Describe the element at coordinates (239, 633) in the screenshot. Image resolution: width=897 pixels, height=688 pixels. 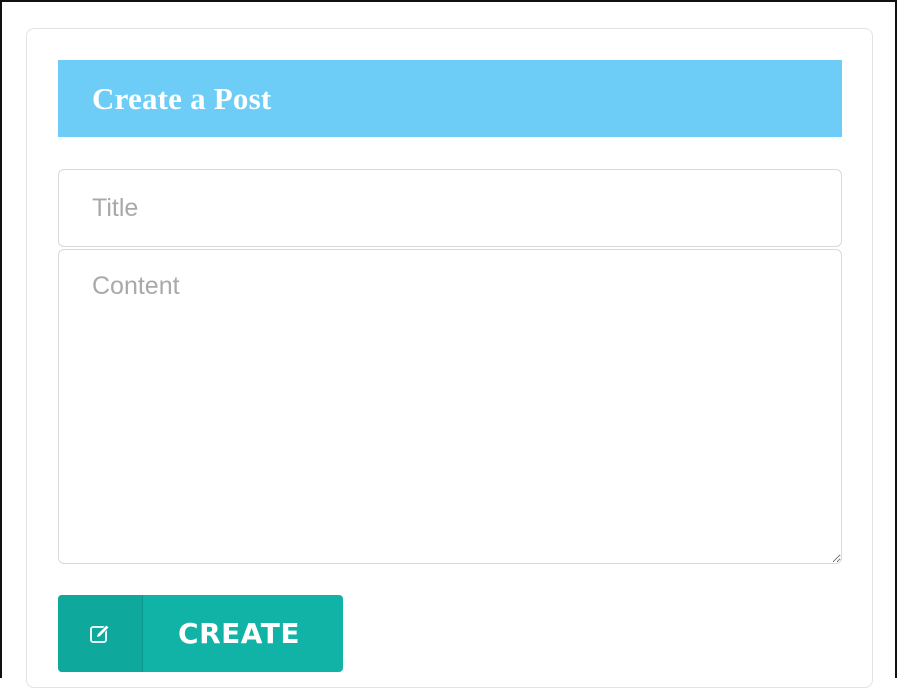
I see `create-button-label: CREATE` at that location.